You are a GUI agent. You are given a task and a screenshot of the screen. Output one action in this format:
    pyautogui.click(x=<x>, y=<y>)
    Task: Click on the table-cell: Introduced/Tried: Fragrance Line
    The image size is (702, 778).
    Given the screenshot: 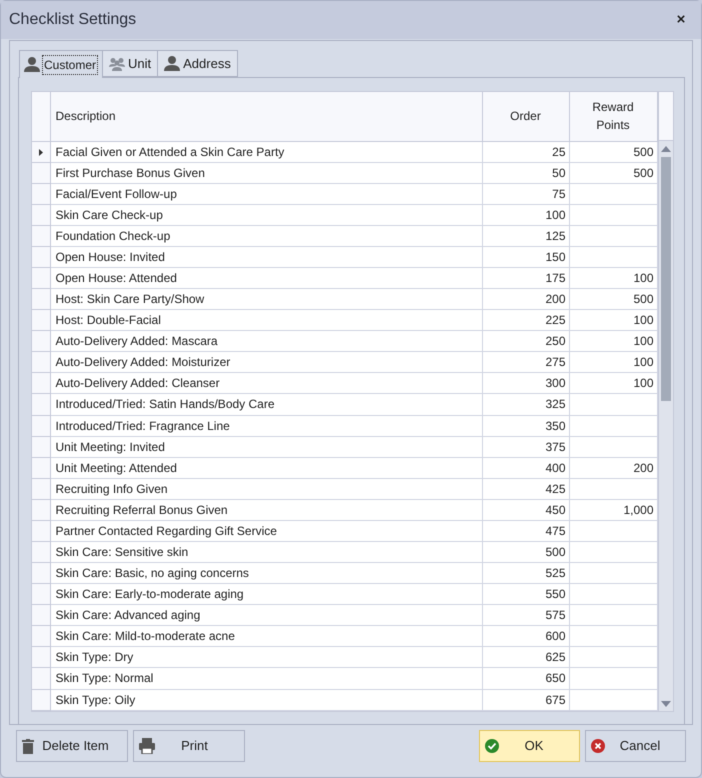 What is the action you would take?
    pyautogui.click(x=266, y=425)
    